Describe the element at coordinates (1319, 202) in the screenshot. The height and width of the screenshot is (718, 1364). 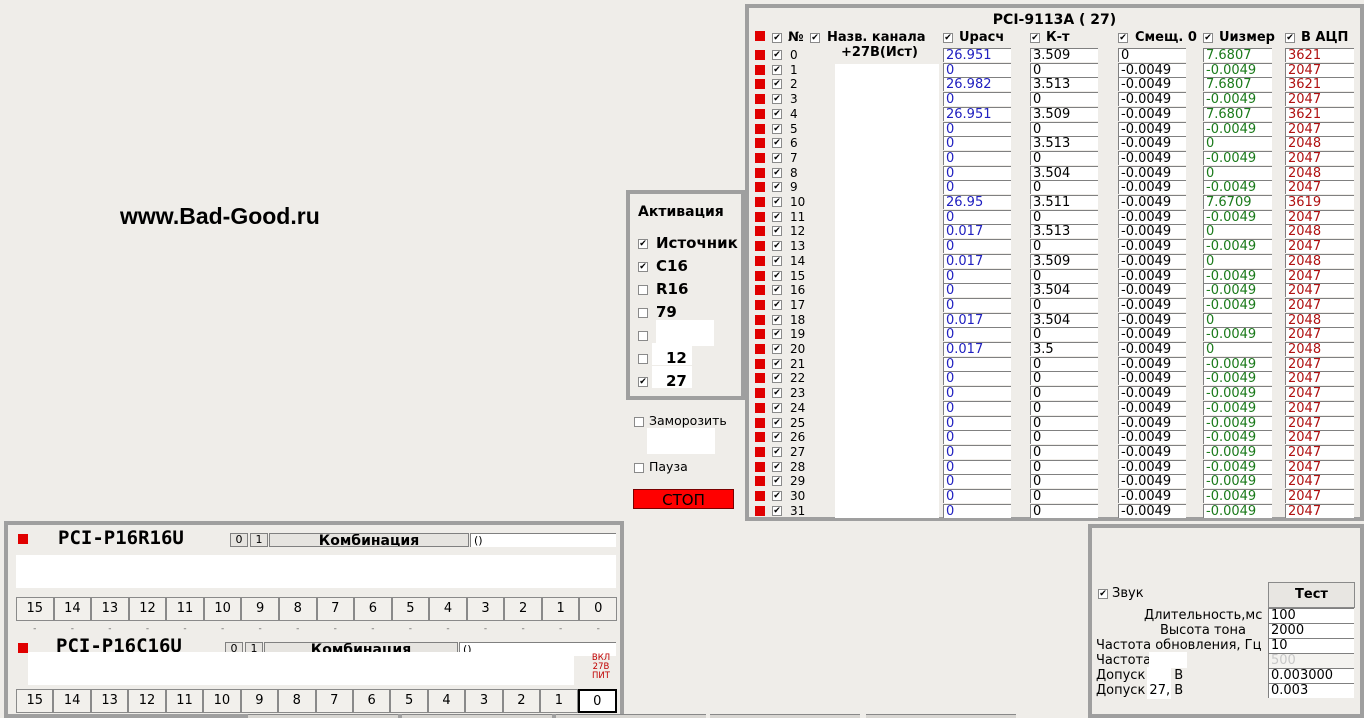
I see `adc-cell: 3619` at that location.